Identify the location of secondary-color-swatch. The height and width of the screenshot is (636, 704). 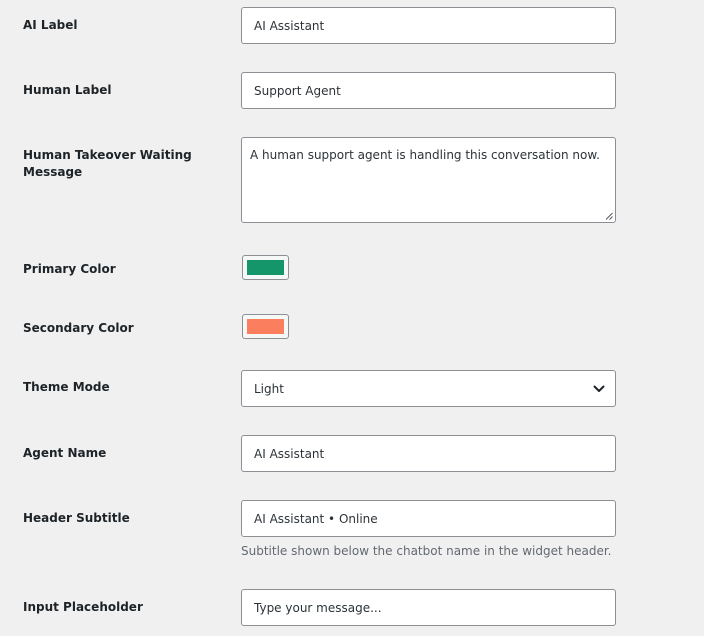
(265, 326).